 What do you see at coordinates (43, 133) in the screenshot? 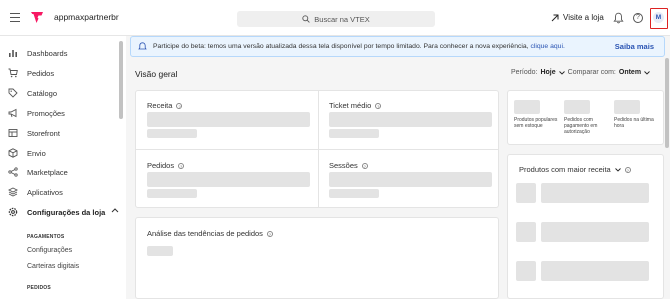
I see `sidebar-item-label: Storefront` at bounding box center [43, 133].